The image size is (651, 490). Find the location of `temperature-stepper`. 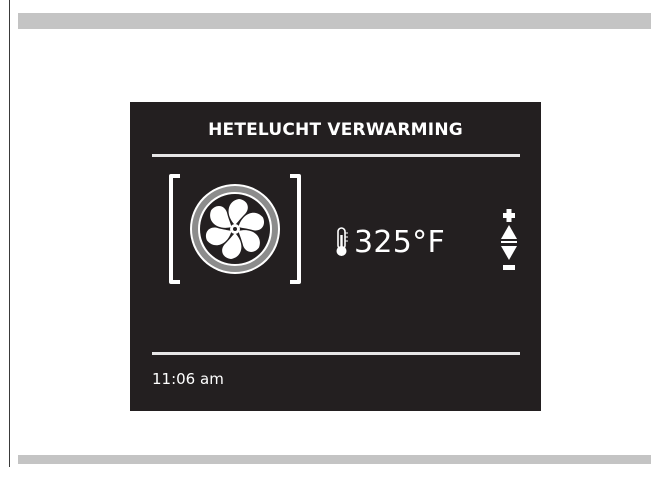

temperature-stepper is located at coordinates (509, 243).